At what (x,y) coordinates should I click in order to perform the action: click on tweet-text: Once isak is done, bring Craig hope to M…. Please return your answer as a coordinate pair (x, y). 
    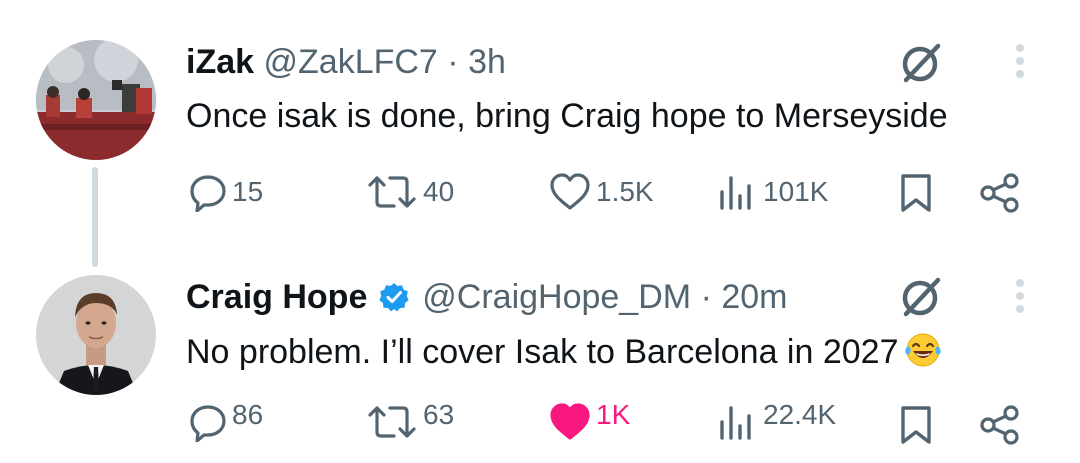
    Looking at the image, I should click on (567, 116).